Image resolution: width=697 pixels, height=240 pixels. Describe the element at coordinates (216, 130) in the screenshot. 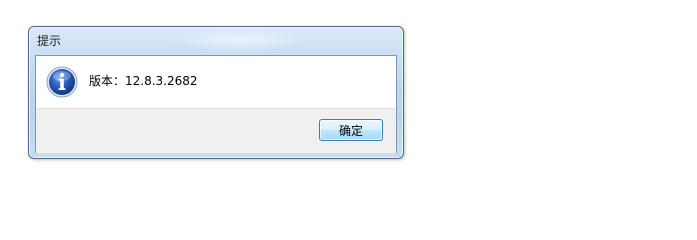

I see `dialog-footer: 确定` at that location.